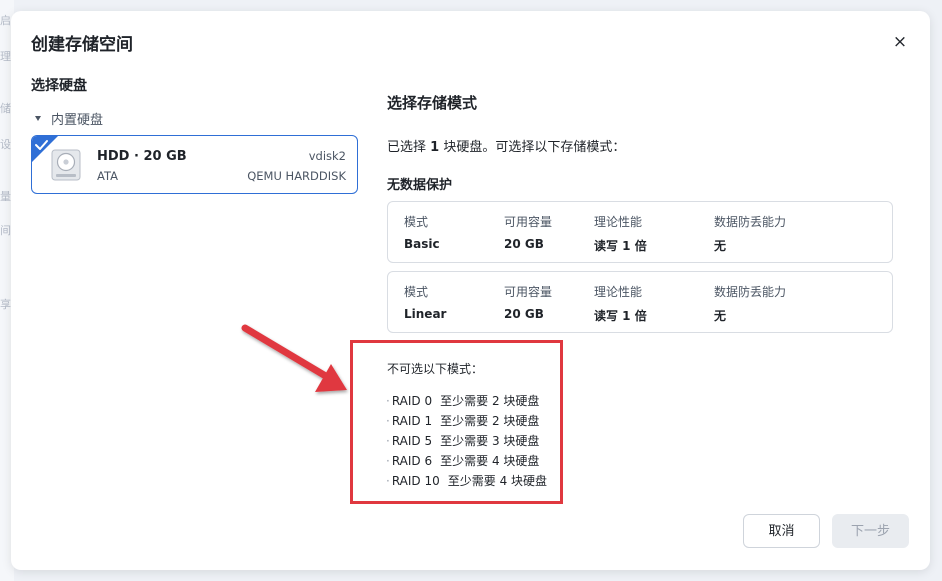  What do you see at coordinates (456, 422) in the screenshot?
I see `annotation-highlight-box` at bounding box center [456, 422].